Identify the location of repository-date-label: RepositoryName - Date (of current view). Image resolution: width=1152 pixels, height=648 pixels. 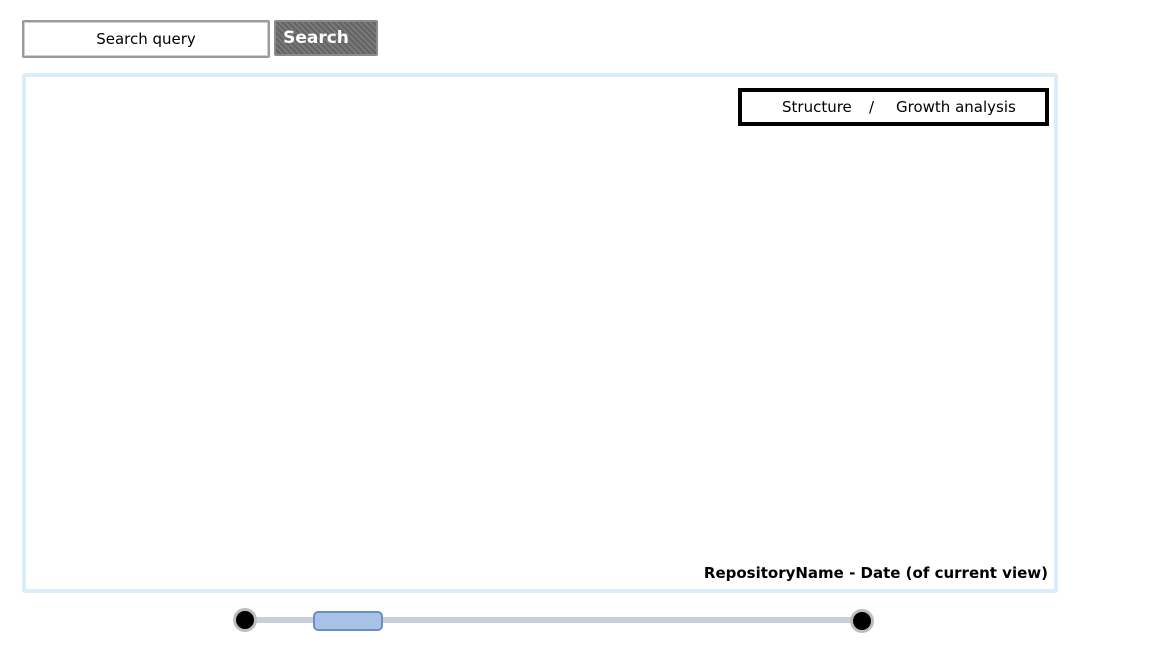
(875, 573).